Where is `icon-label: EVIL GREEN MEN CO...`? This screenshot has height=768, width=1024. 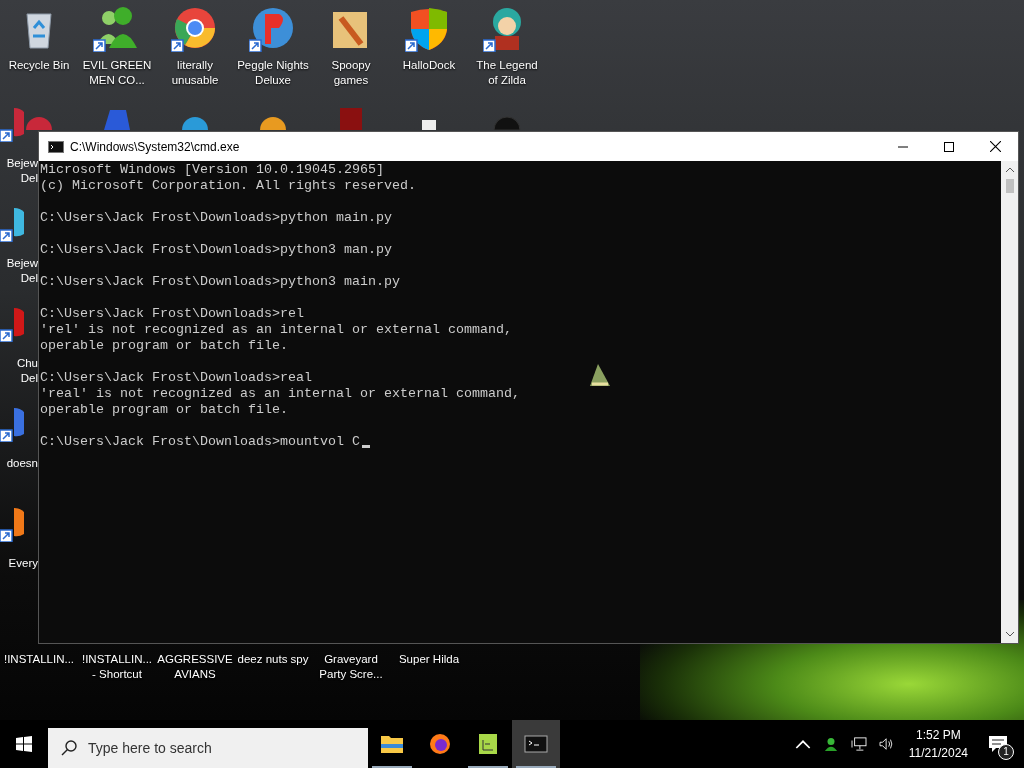
icon-label: EVIL GREEN MEN CO... is located at coordinates (117, 73).